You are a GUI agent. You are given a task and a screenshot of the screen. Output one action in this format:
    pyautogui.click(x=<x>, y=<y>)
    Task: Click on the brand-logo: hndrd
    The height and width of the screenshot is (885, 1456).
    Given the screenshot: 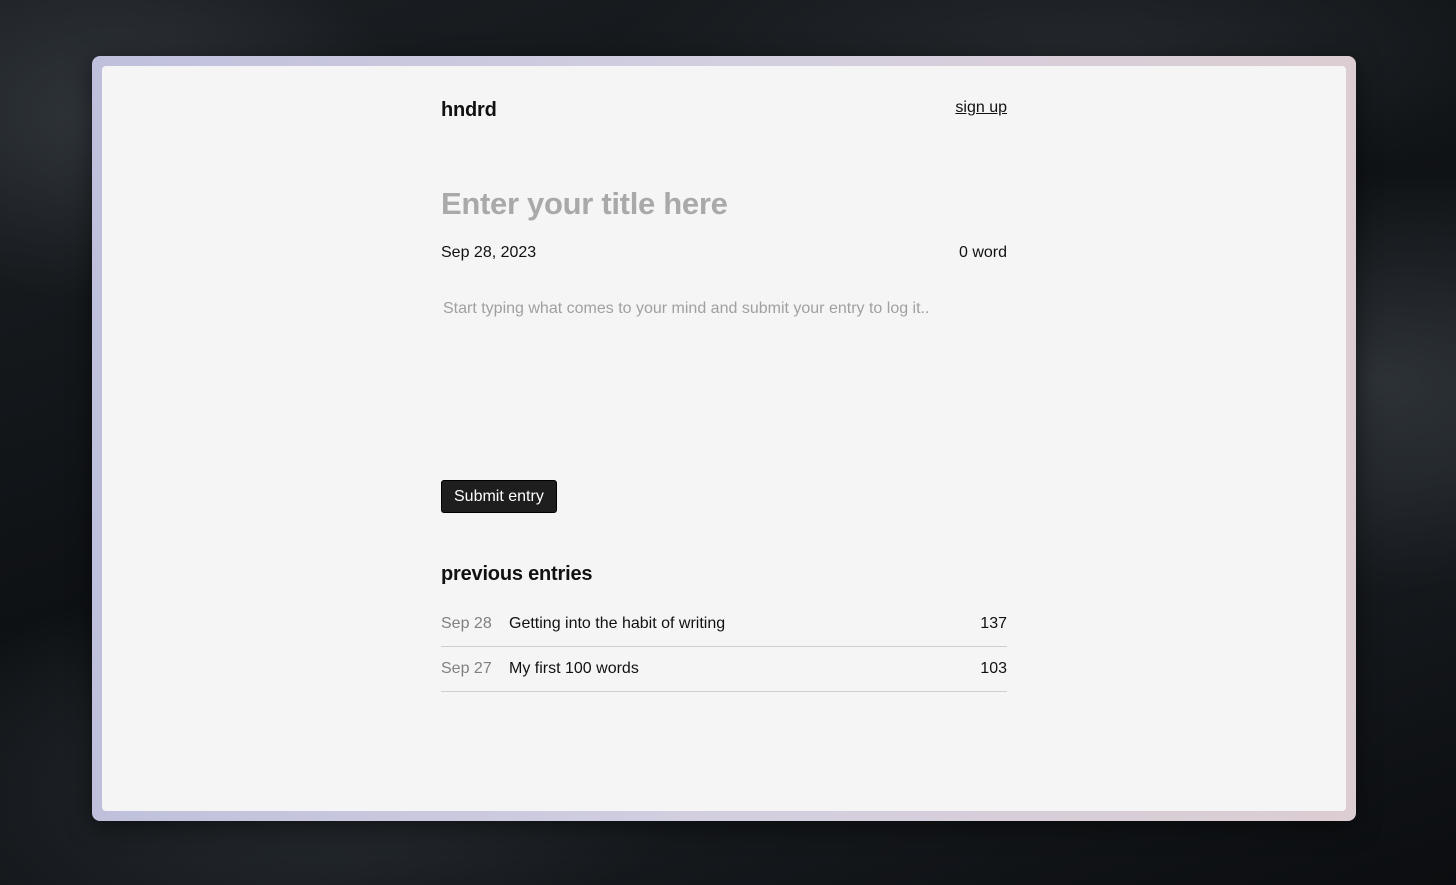 What is the action you would take?
    pyautogui.click(x=469, y=110)
    